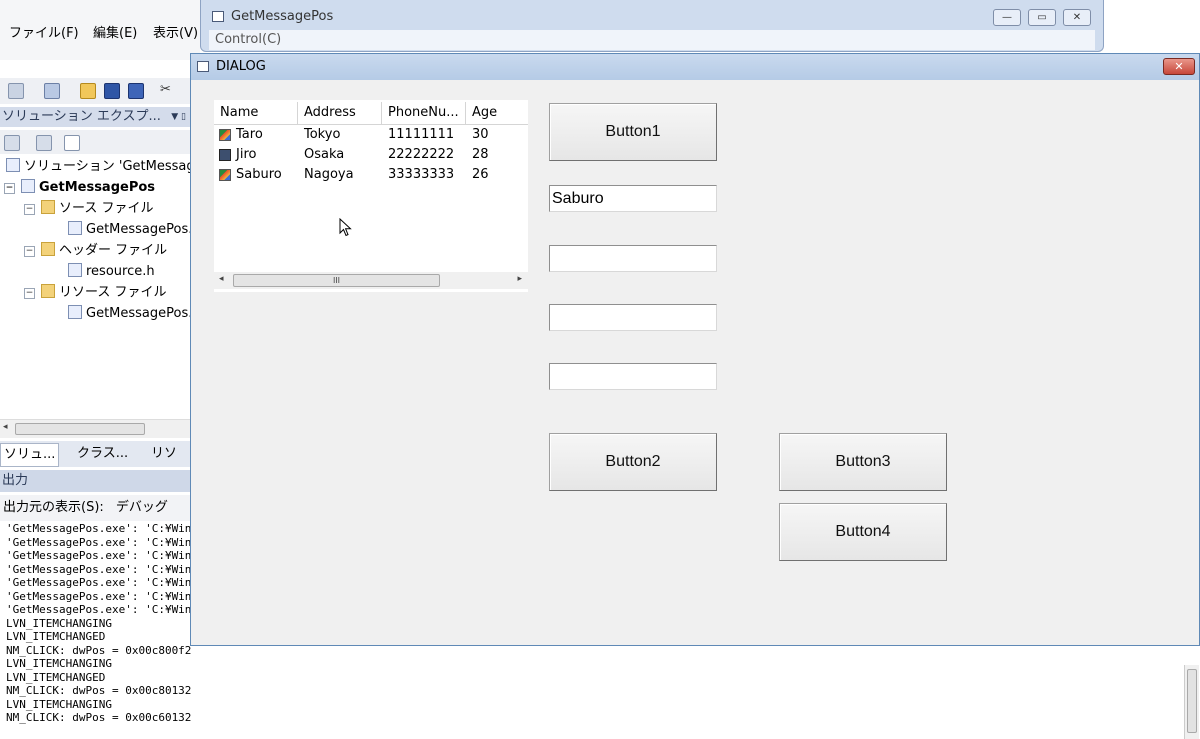  What do you see at coordinates (138, 313) in the screenshot?
I see `tree-label: GetMessagePos.r` at bounding box center [138, 313].